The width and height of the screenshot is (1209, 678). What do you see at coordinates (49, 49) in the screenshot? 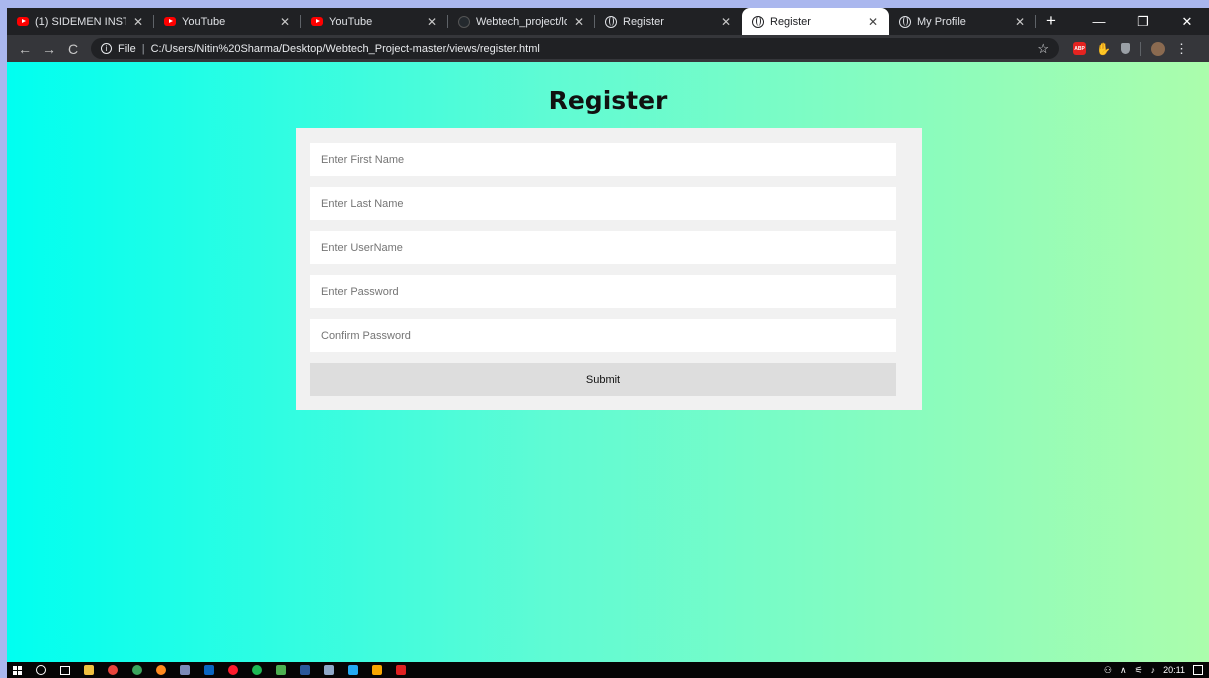
I see `forward-arrow-icon: →` at bounding box center [49, 49].